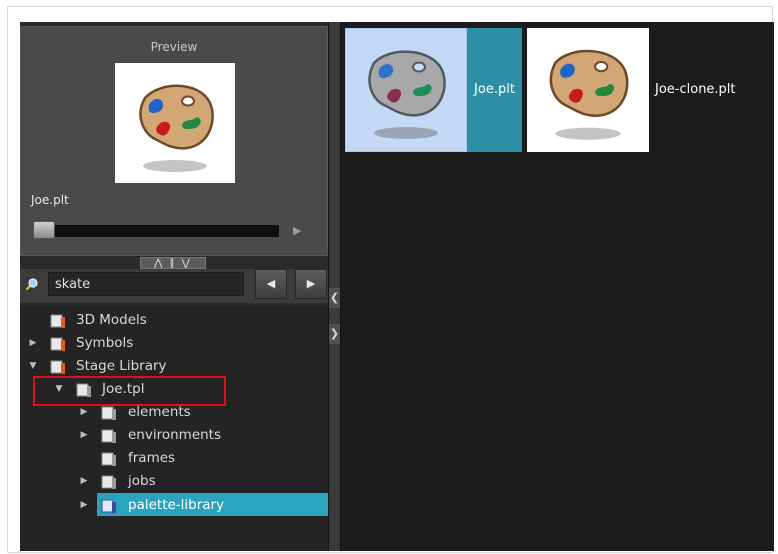 The image size is (778, 554). What do you see at coordinates (142, 481) in the screenshot?
I see `tree-item-label: jobs` at bounding box center [142, 481].